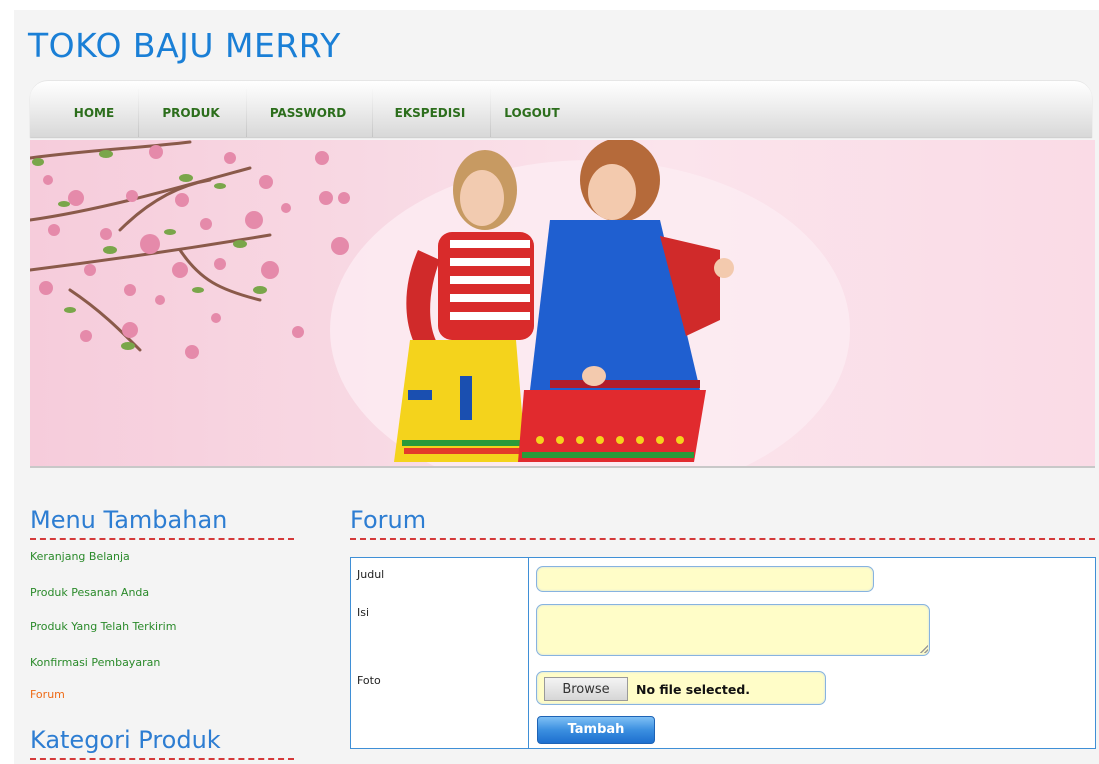  What do you see at coordinates (308, 109) in the screenshot?
I see `nav-password: PASSWORD` at bounding box center [308, 109].